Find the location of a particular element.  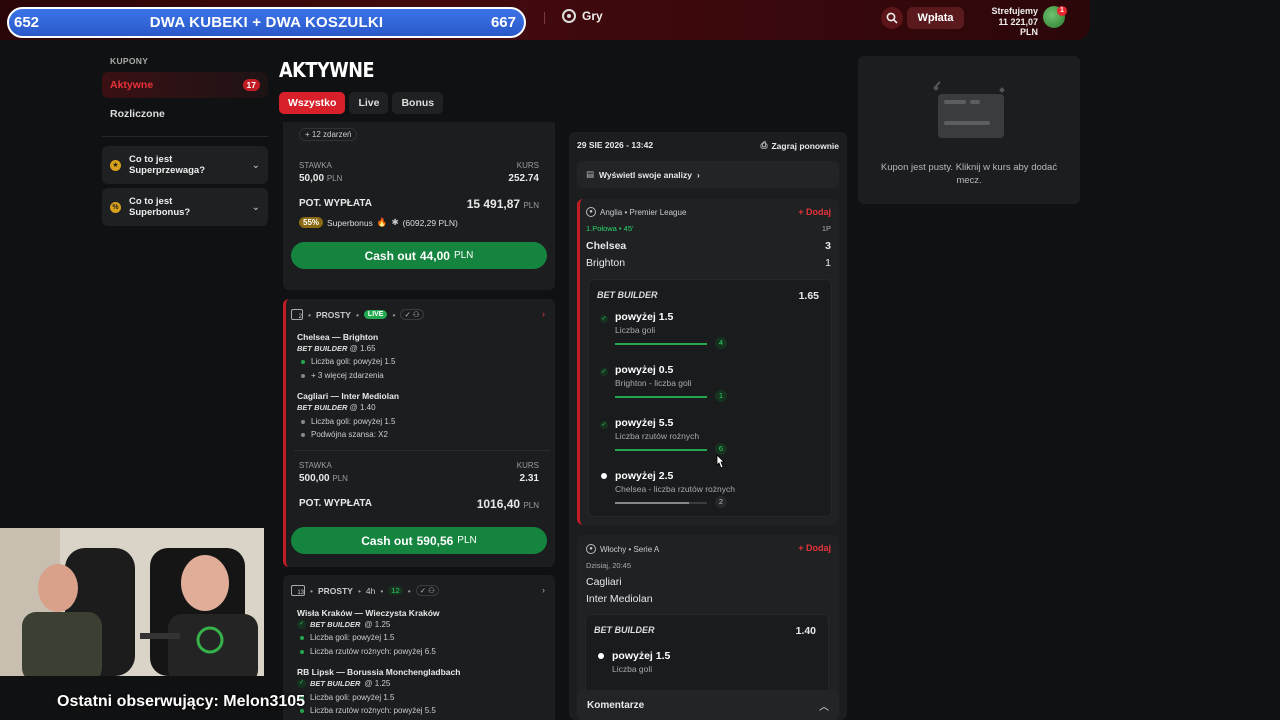

goal-title: DWA KUBEKI + DWA KOSZULKI is located at coordinates (266, 22).